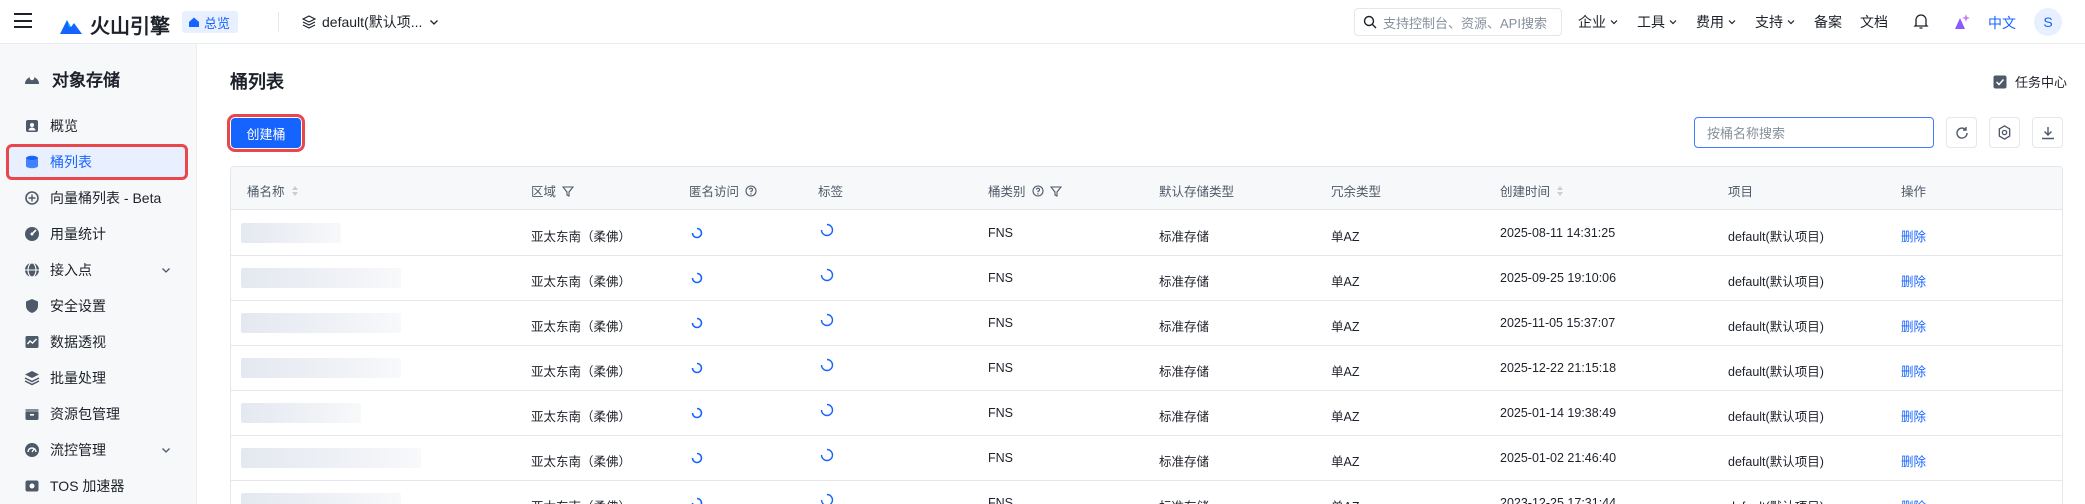 This screenshot has width=2085, height=504. What do you see at coordinates (1814, 132) in the screenshot?
I see `bucket-search-input: 按桶名称搜索` at bounding box center [1814, 132].